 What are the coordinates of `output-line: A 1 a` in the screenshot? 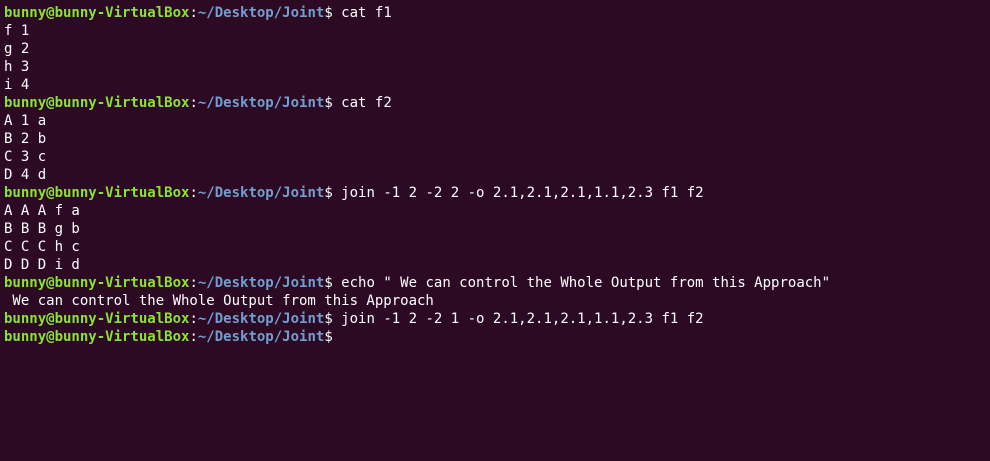 It's located at (25, 121).